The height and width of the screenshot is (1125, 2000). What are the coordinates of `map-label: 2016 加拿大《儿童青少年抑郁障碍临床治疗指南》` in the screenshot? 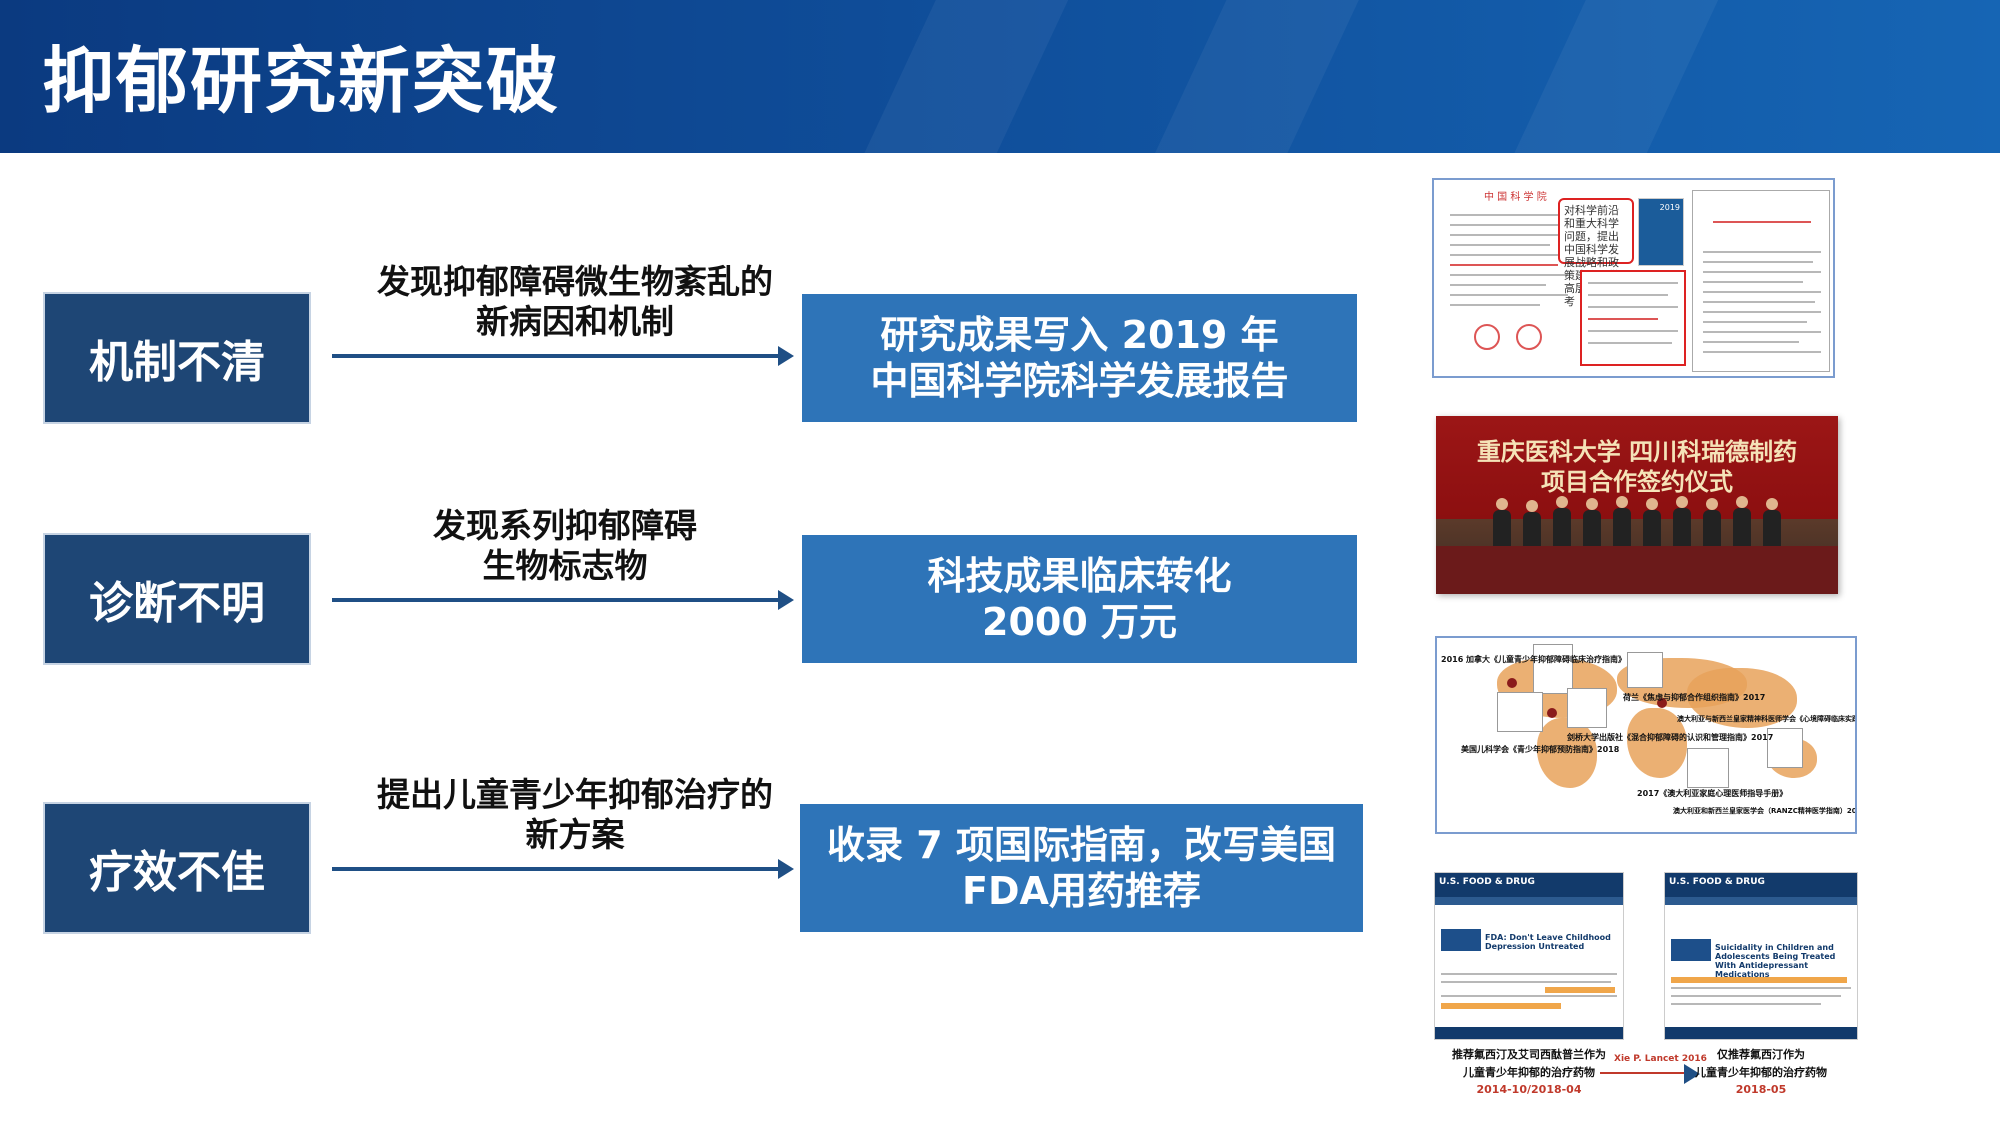 It's located at (1534, 659).